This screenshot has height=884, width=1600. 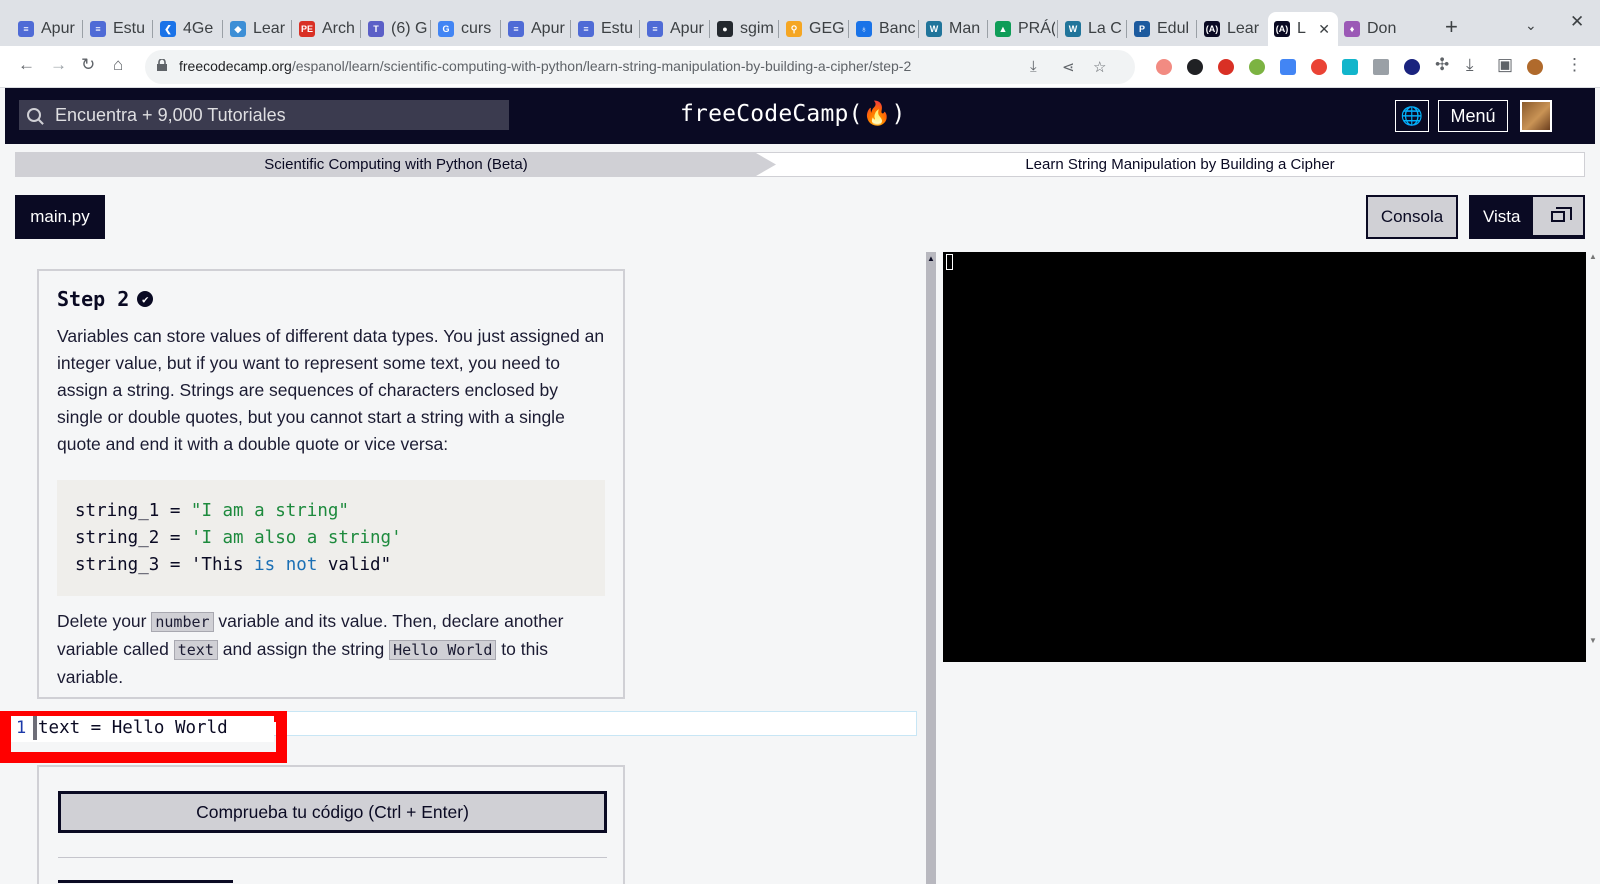 I want to click on browser-tab: W Man, so click(x=953, y=29).